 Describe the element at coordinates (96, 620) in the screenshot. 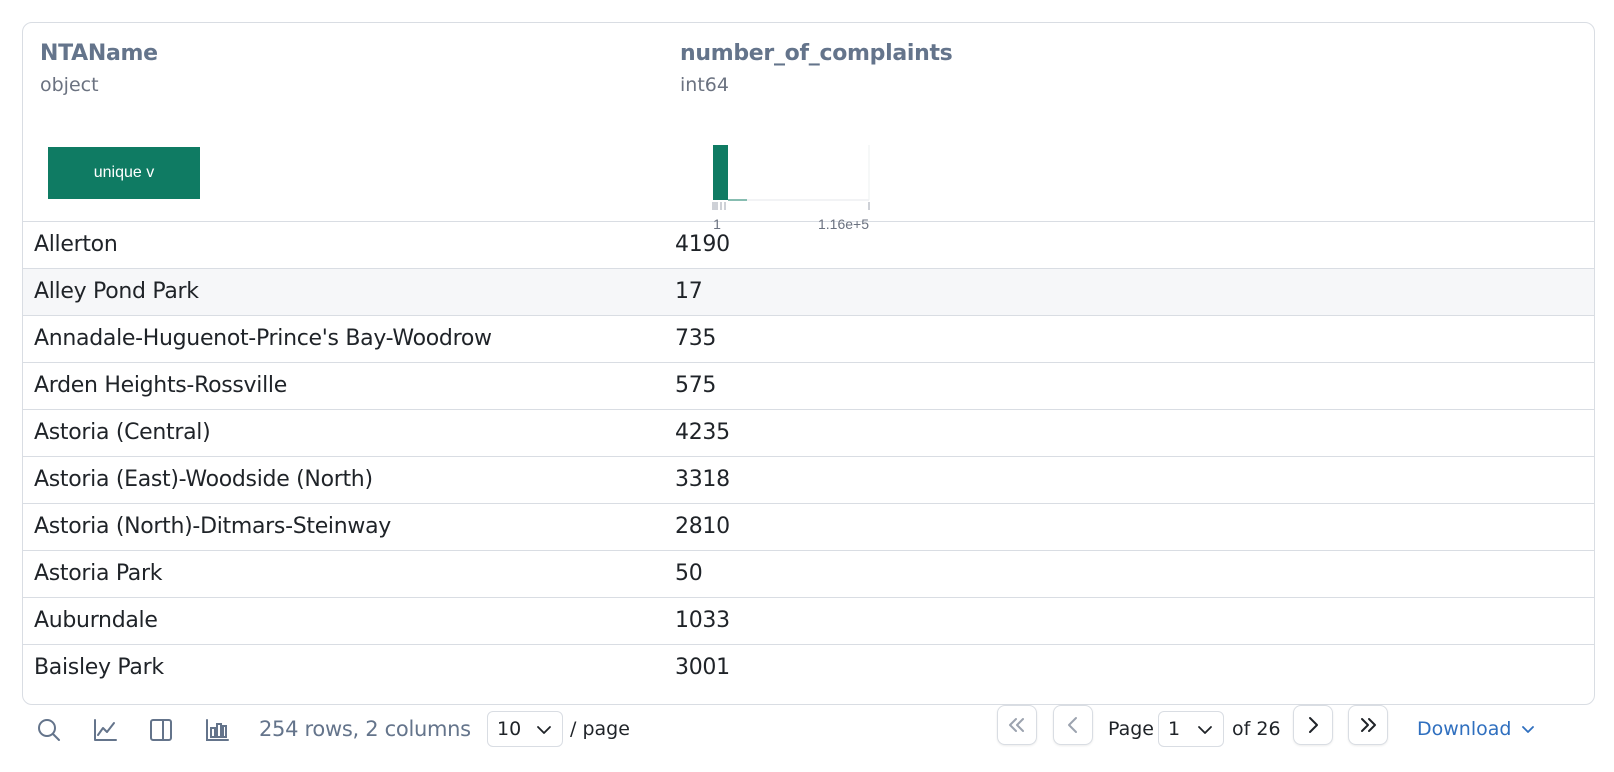

I see `cell-ntaname: Auburndale` at that location.